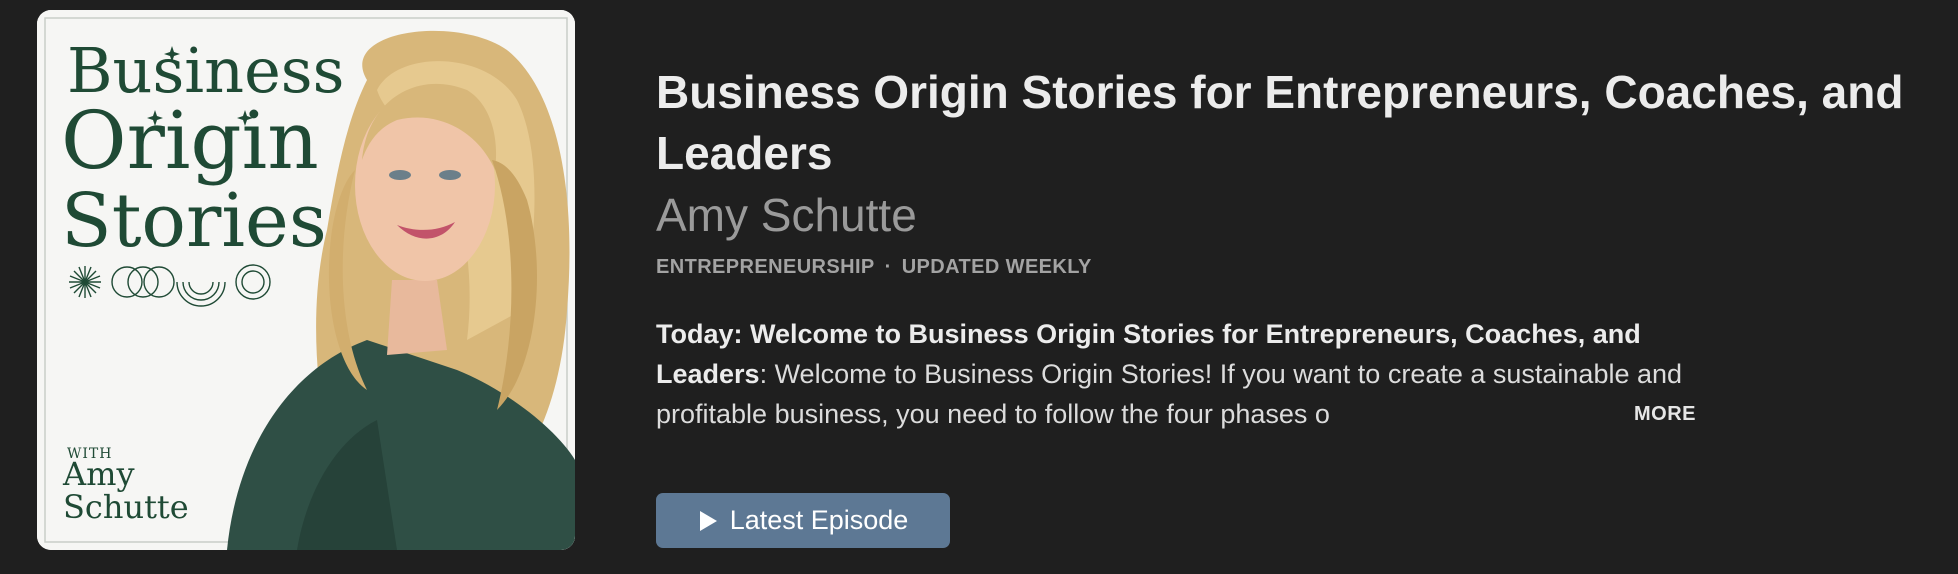 The image size is (1958, 574). Describe the element at coordinates (819, 520) in the screenshot. I see `latest-episode-label: Latest Episode` at that location.